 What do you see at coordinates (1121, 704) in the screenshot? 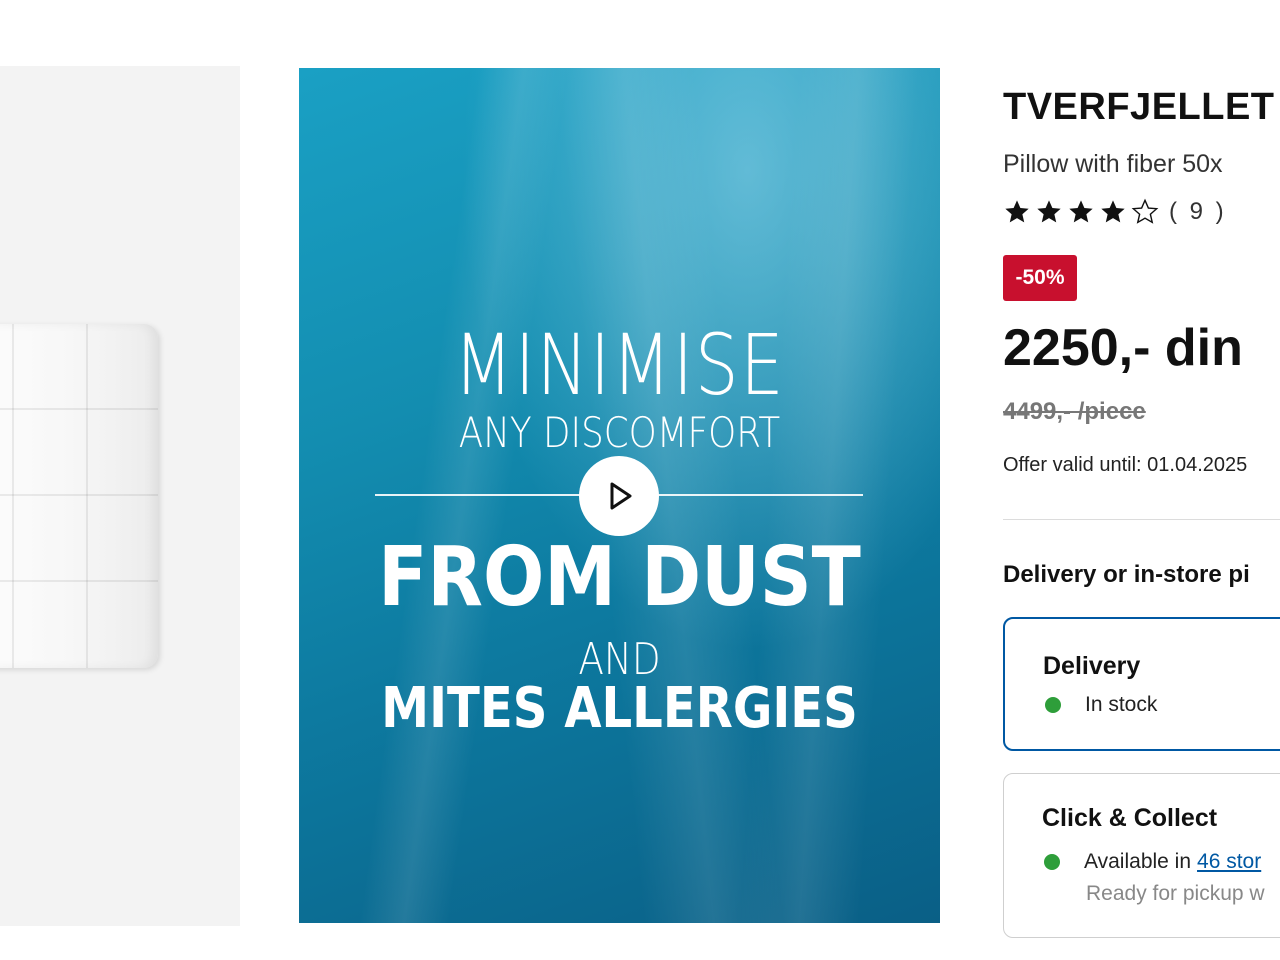
I see `delivery-status-text: In stock` at bounding box center [1121, 704].